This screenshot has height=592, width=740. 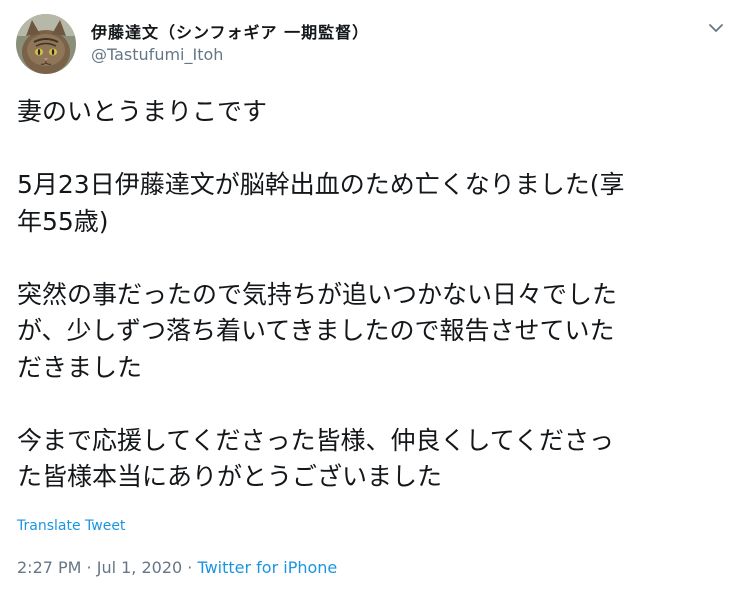 What do you see at coordinates (316, 440) in the screenshot?
I see `tweet-line: 今まで応援してくださった皆様、仲良くしてくださっ` at bounding box center [316, 440].